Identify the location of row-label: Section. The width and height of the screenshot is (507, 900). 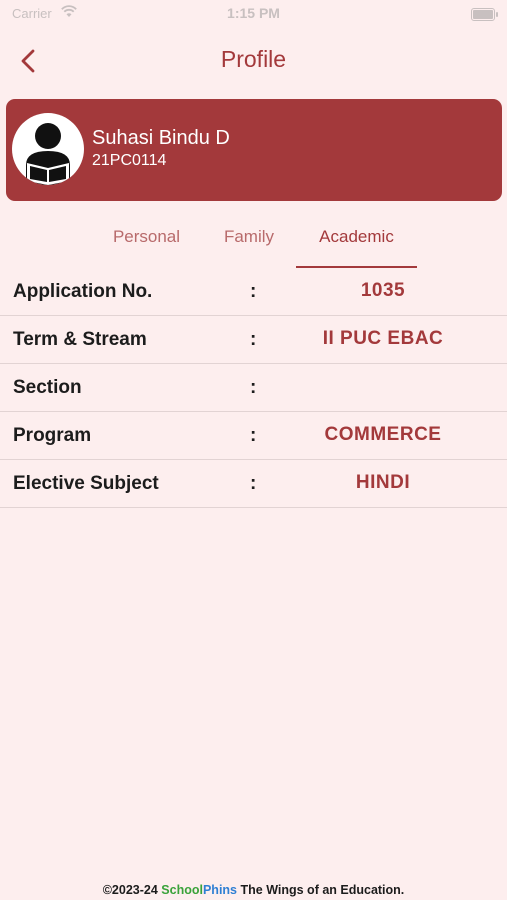
(47, 387).